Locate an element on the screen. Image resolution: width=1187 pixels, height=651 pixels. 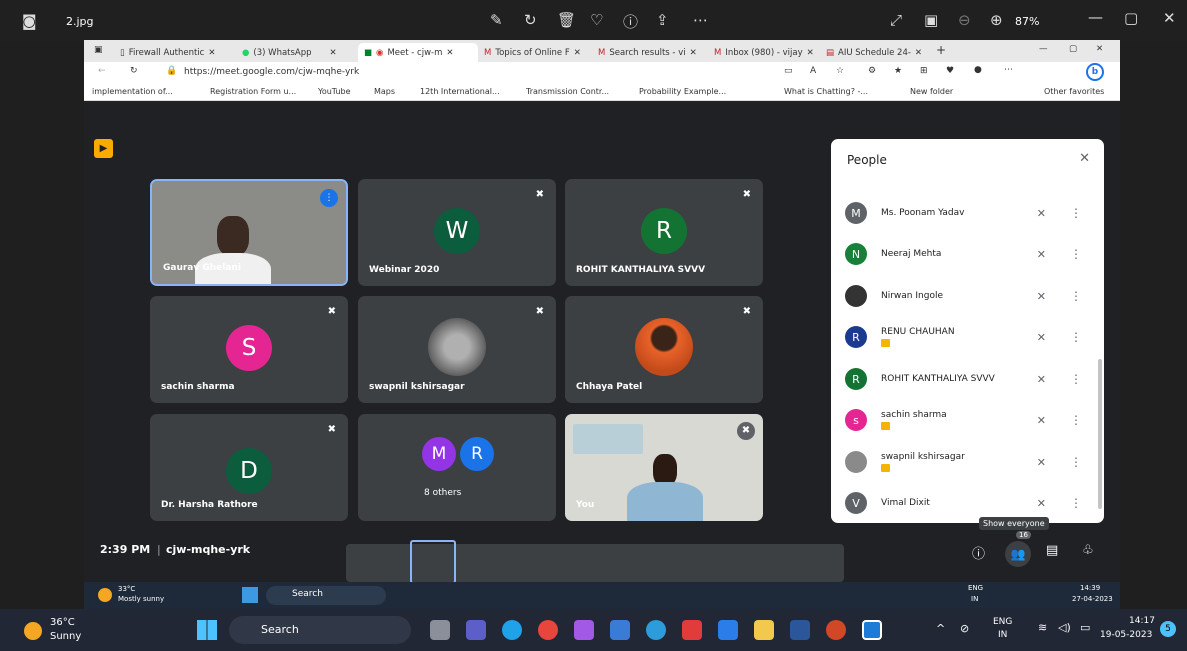
tile-chhaya: ✖ Chhaya Patel is located at coordinates (664, 349).